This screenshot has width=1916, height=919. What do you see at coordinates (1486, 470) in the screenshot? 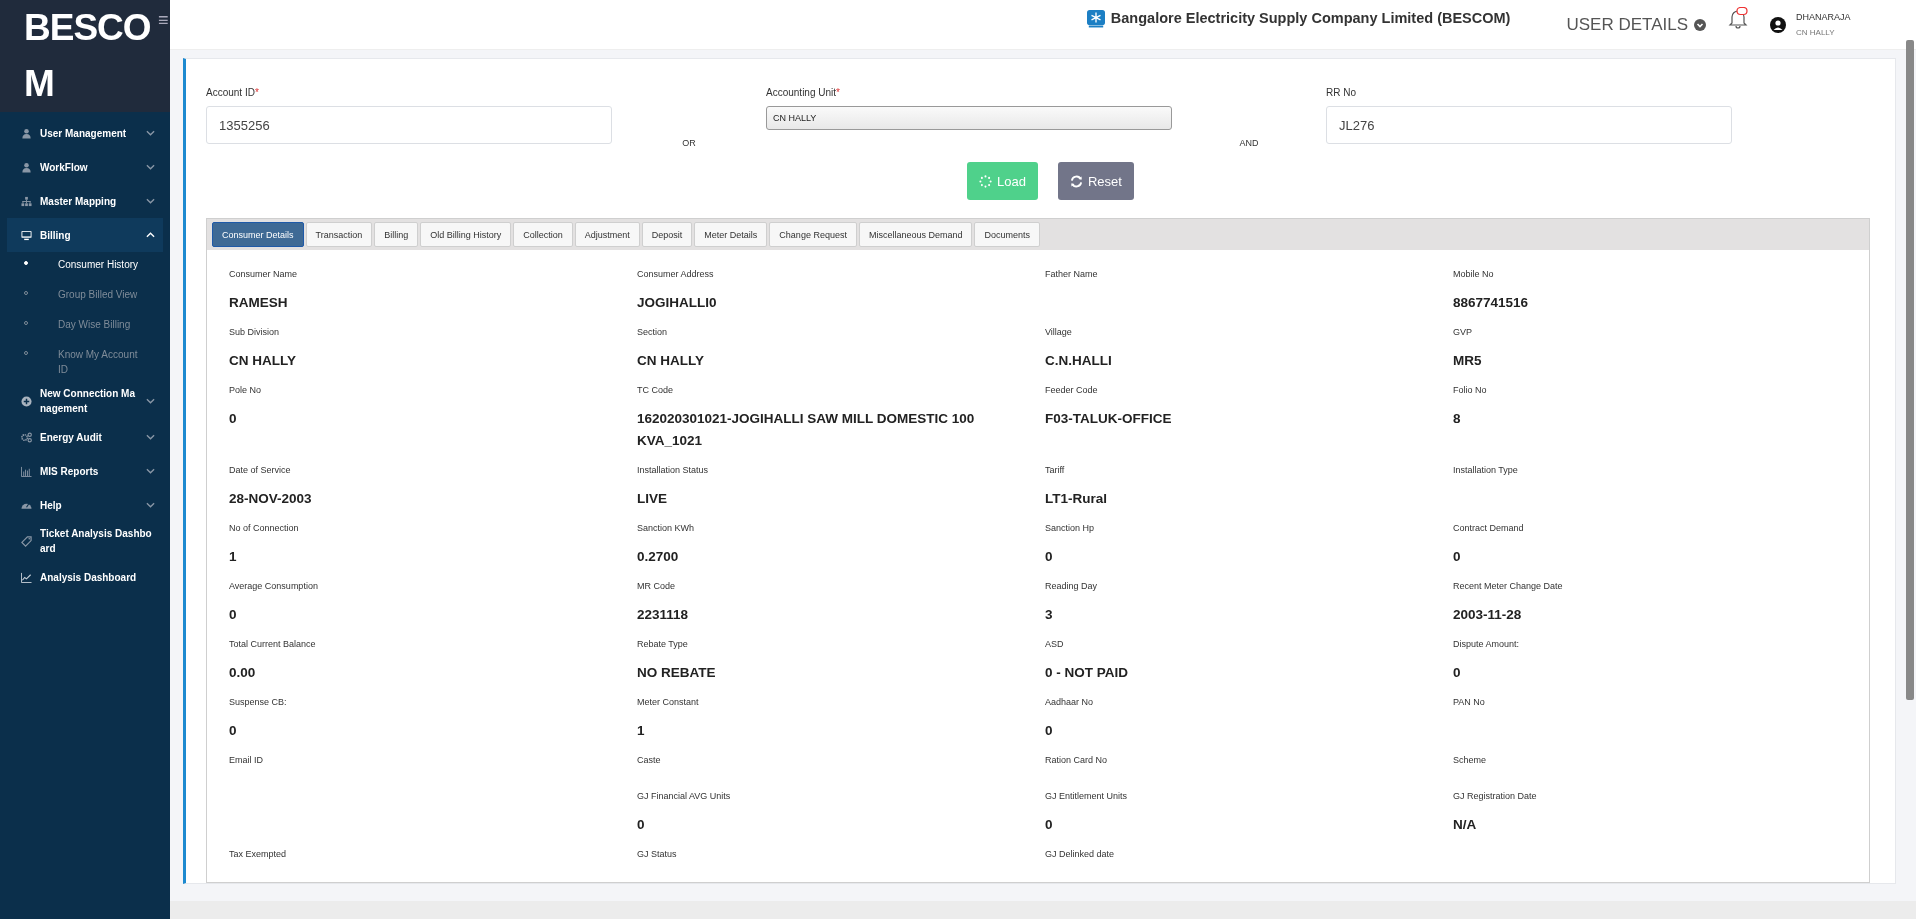
I see `detail-label: Installation Type` at bounding box center [1486, 470].